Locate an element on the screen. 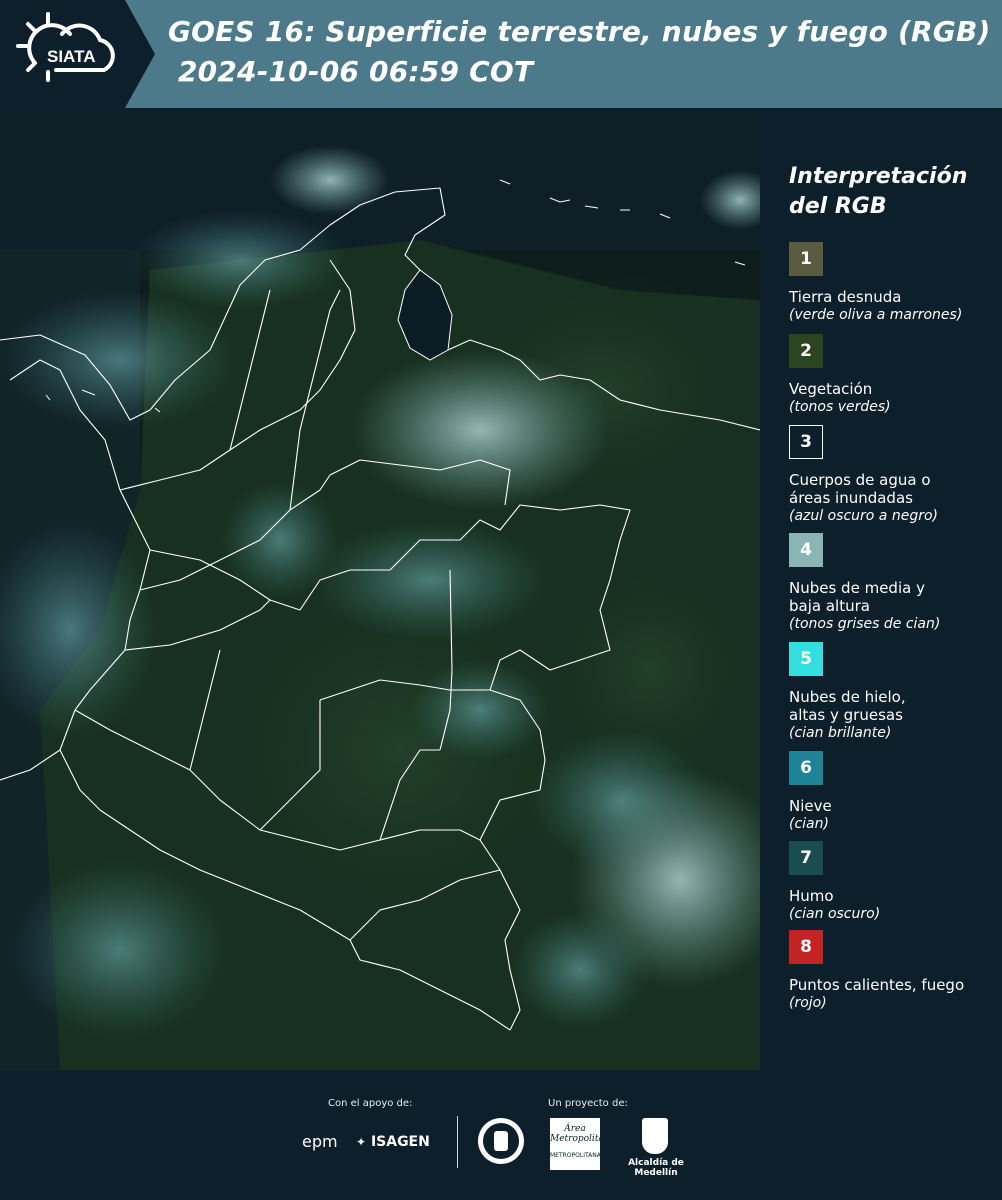 This screenshot has height=1200, width=1002. legend-label: Tierra desnuda is located at coordinates (845, 297).